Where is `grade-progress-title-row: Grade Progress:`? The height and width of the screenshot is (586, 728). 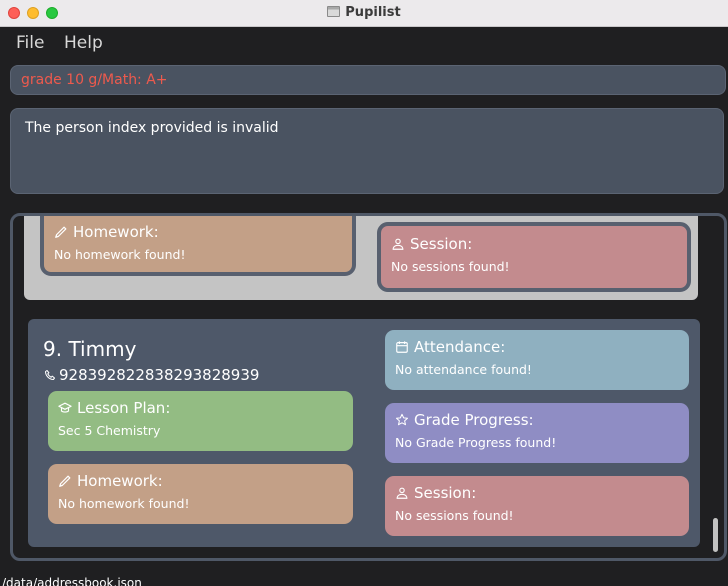
grade-progress-title-row: Grade Progress: is located at coordinates (537, 420).